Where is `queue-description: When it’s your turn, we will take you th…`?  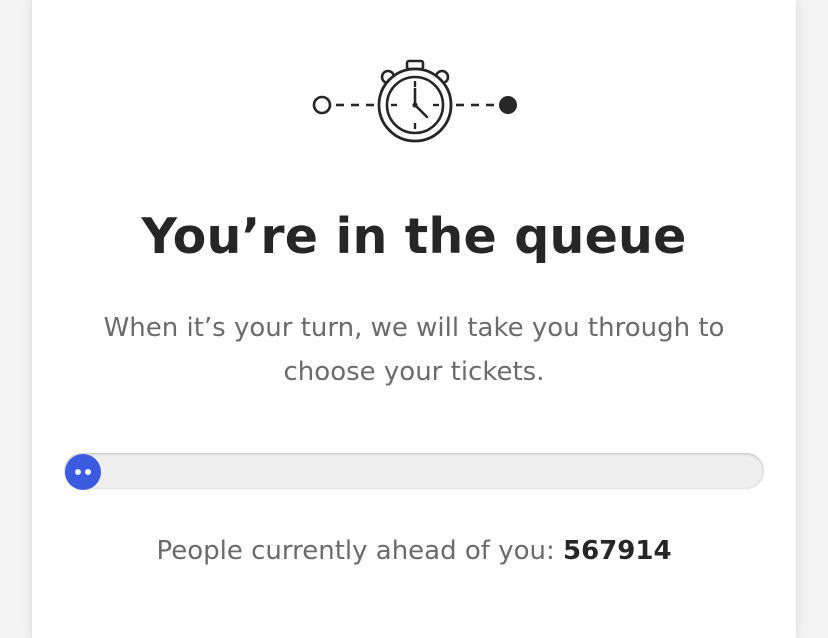
queue-description: When it’s your turn, we will take you th… is located at coordinates (414, 350).